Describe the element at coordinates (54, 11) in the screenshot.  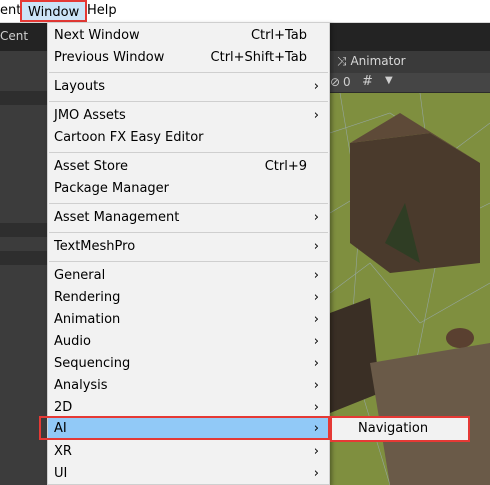
I see `menu-window: Window` at that location.